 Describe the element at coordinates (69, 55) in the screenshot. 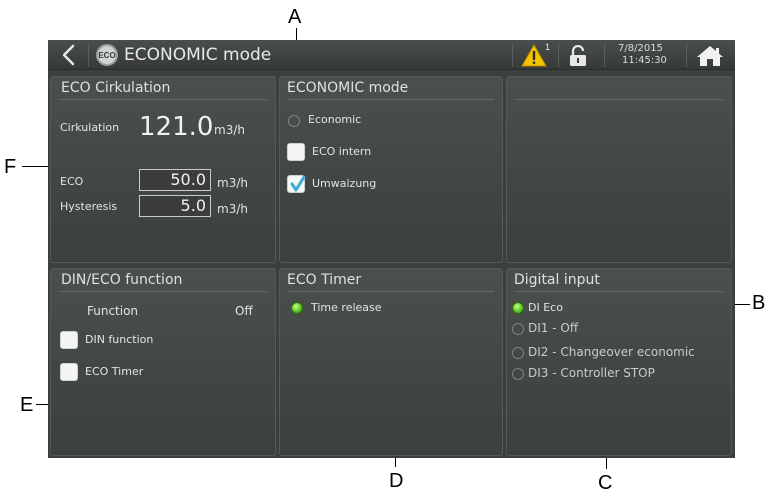

I see `back-arrow-icon` at that location.